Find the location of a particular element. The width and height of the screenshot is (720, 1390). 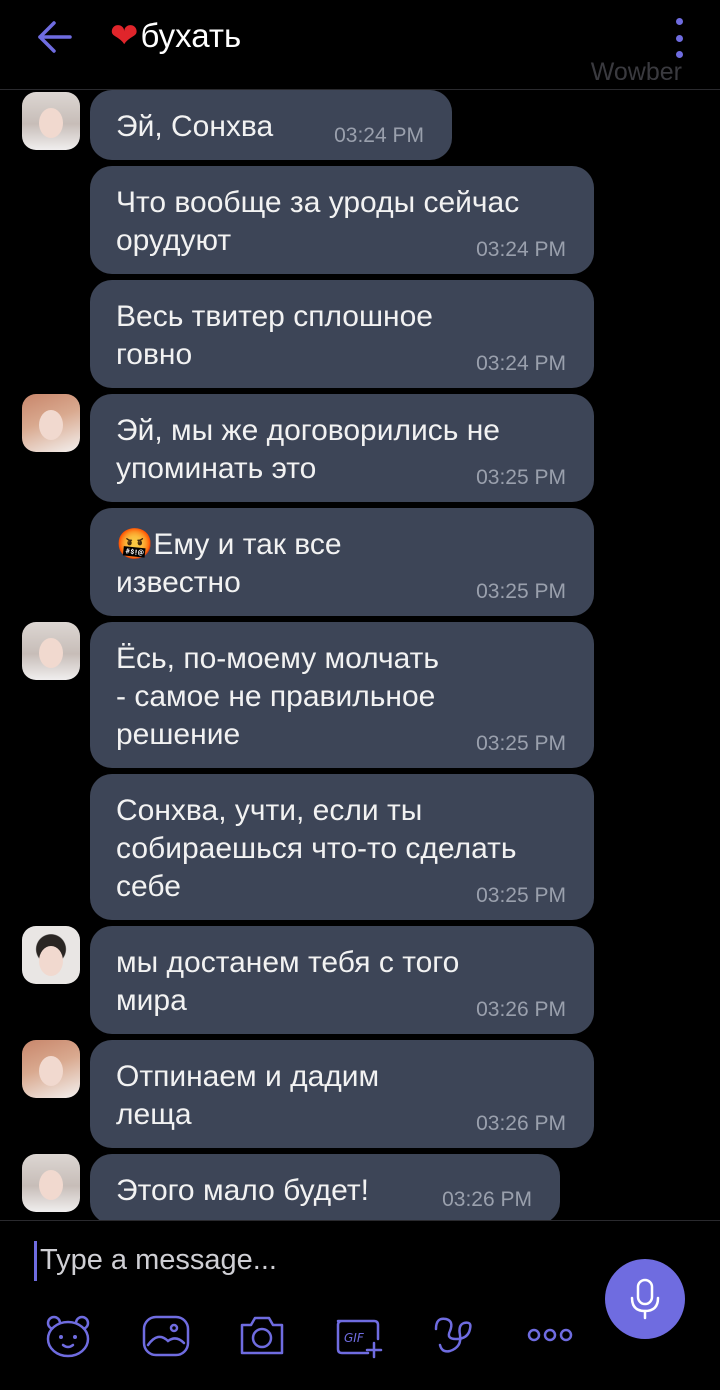

image-icon is located at coordinates (166, 1336).